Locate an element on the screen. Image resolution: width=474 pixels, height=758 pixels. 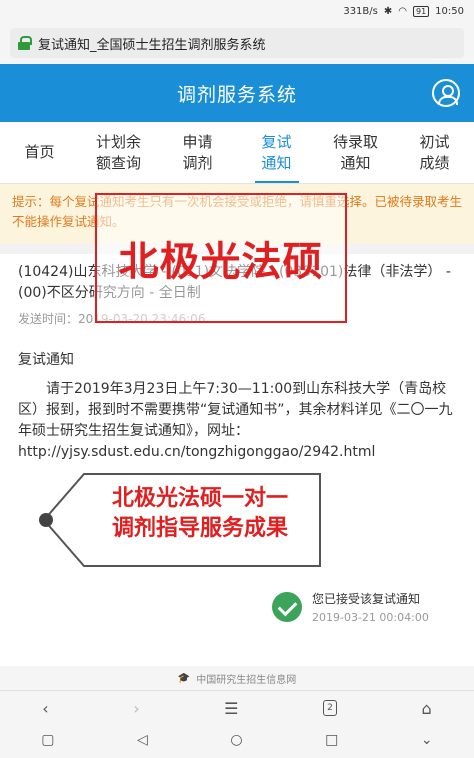
system-home-icon: ○ is located at coordinates (236, 740).